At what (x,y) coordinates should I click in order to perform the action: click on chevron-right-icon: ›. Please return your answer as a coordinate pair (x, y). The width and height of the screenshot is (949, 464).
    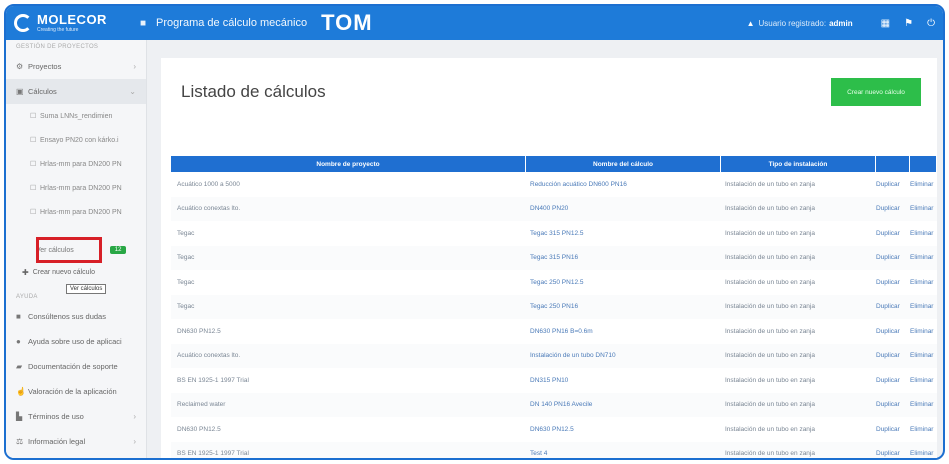
    Looking at the image, I should click on (134, 416).